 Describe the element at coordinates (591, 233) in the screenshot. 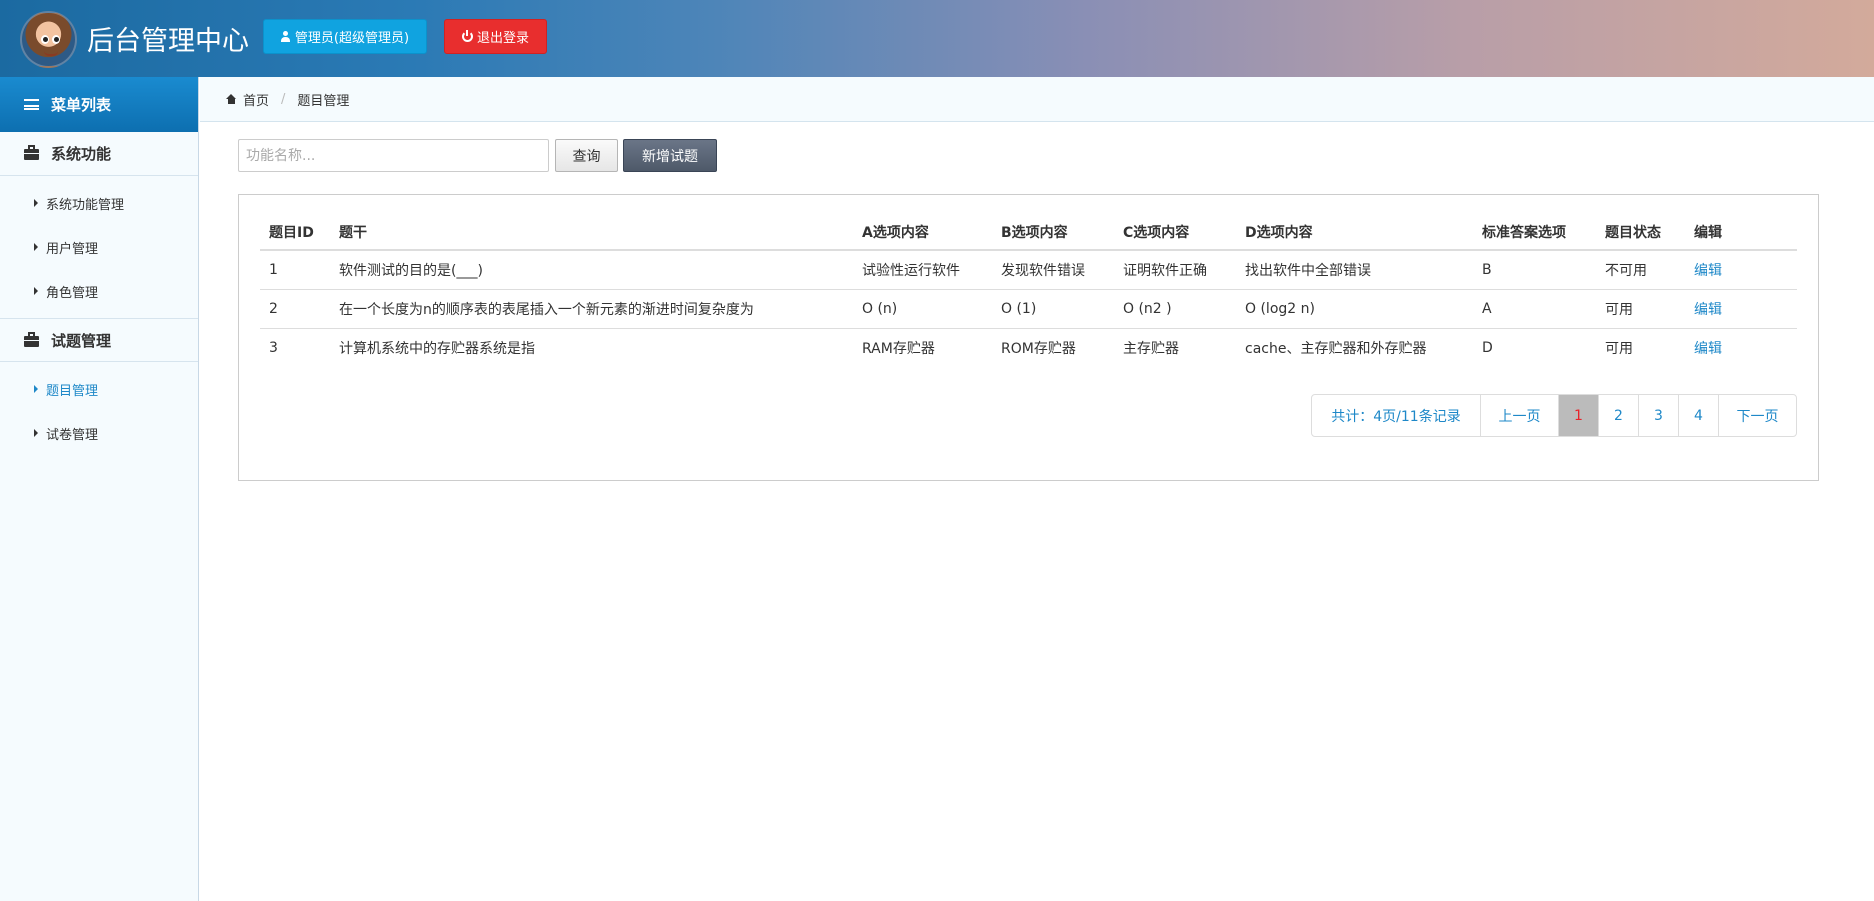

I see `column-header: 题干` at that location.